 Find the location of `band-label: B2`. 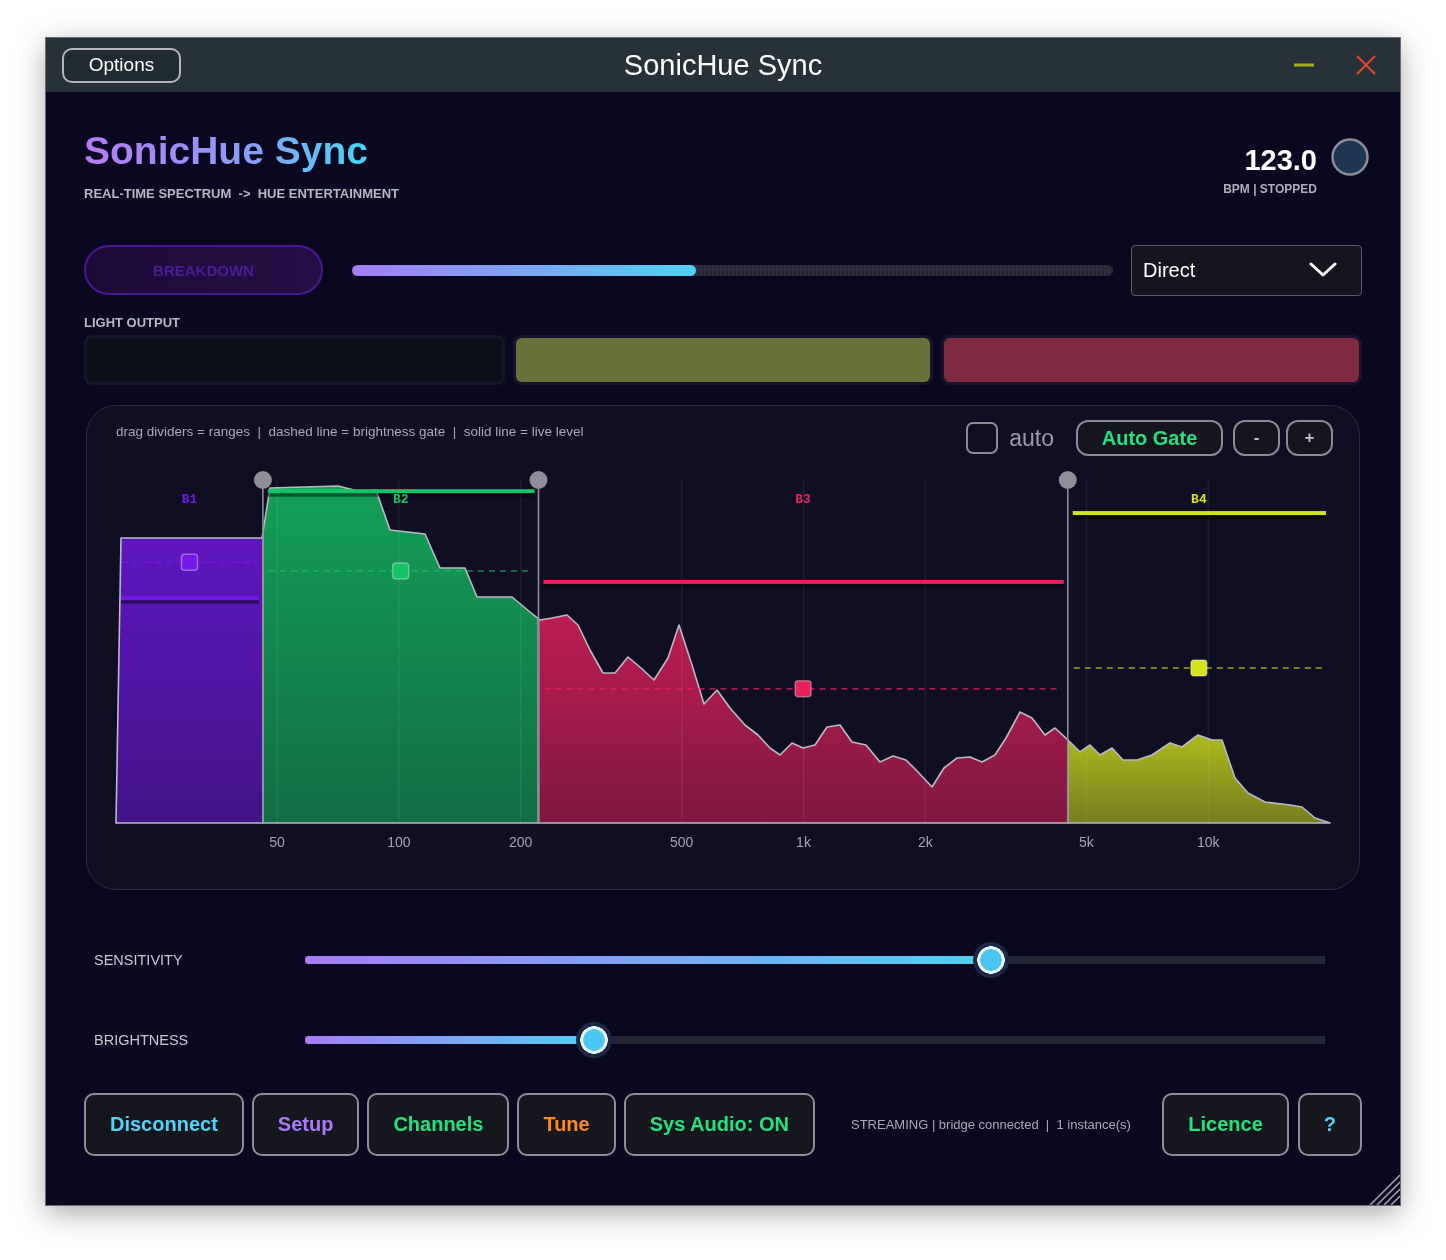

band-label: B2 is located at coordinates (400, 499).